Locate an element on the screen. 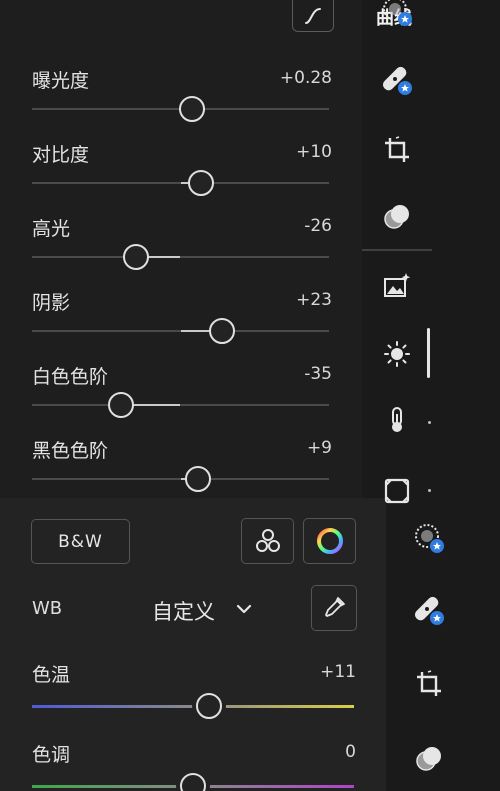  vignette-icon is located at coordinates (397, 491).